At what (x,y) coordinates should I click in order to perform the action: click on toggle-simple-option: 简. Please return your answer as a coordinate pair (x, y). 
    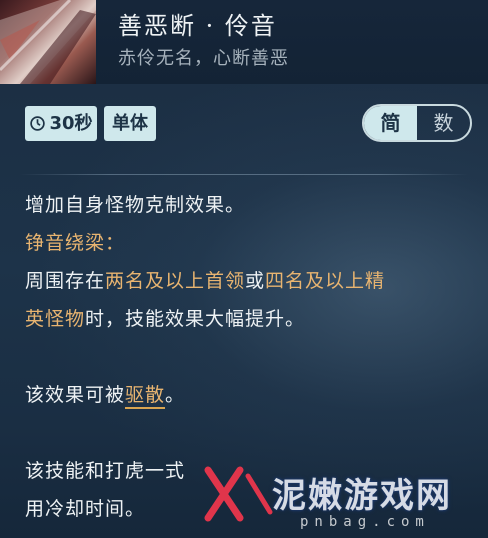
    Looking at the image, I should click on (390, 123).